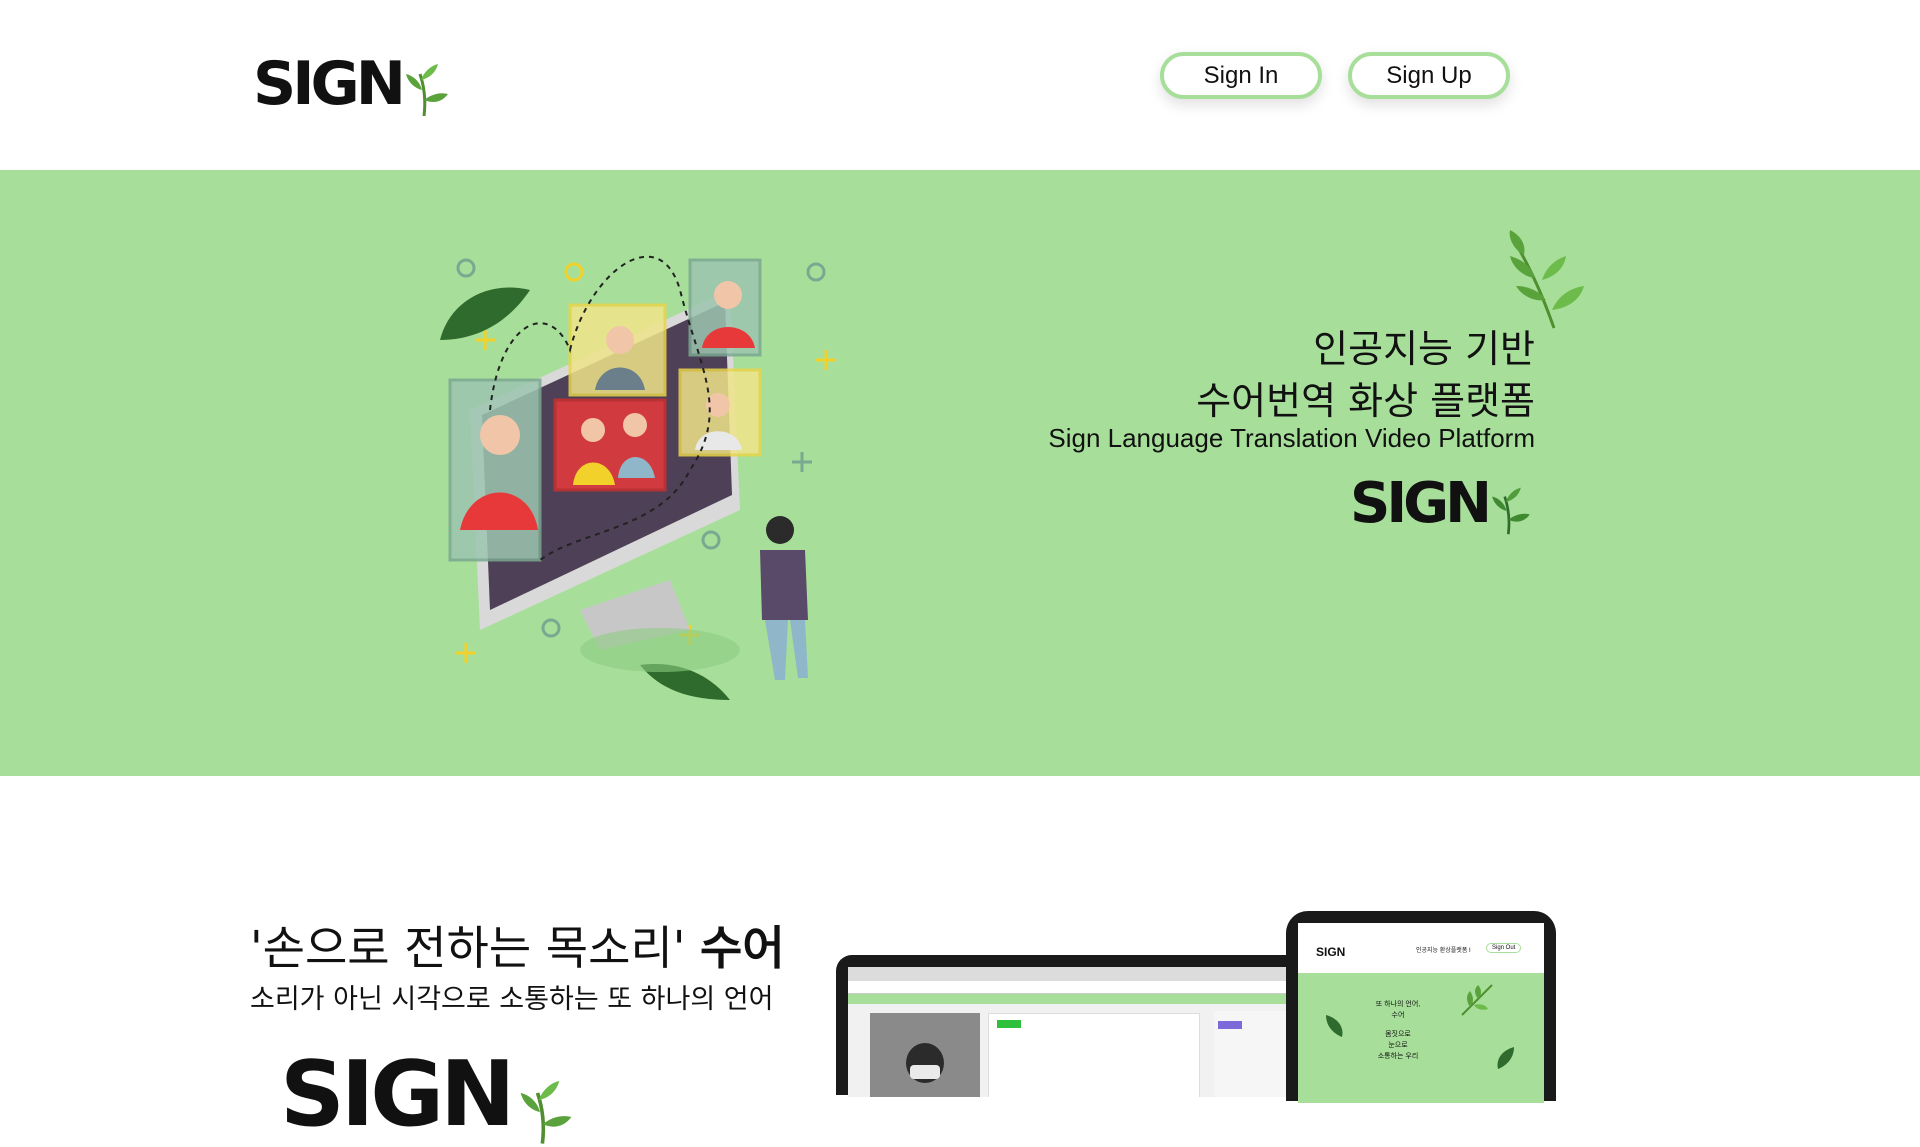 This screenshot has height=1147, width=1920. I want to click on hero-logo: SIGN, so click(1441, 503).